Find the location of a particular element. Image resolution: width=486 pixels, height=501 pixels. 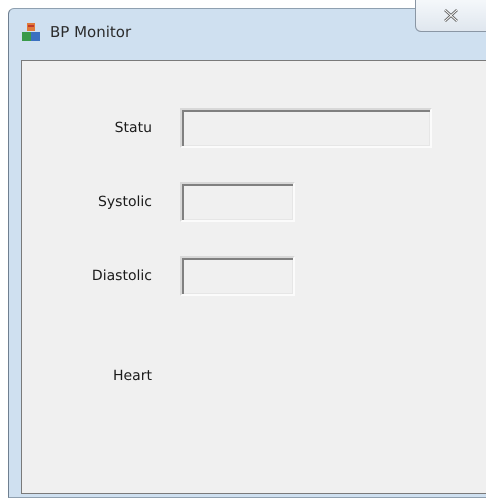

app-icon is located at coordinates (31, 32).